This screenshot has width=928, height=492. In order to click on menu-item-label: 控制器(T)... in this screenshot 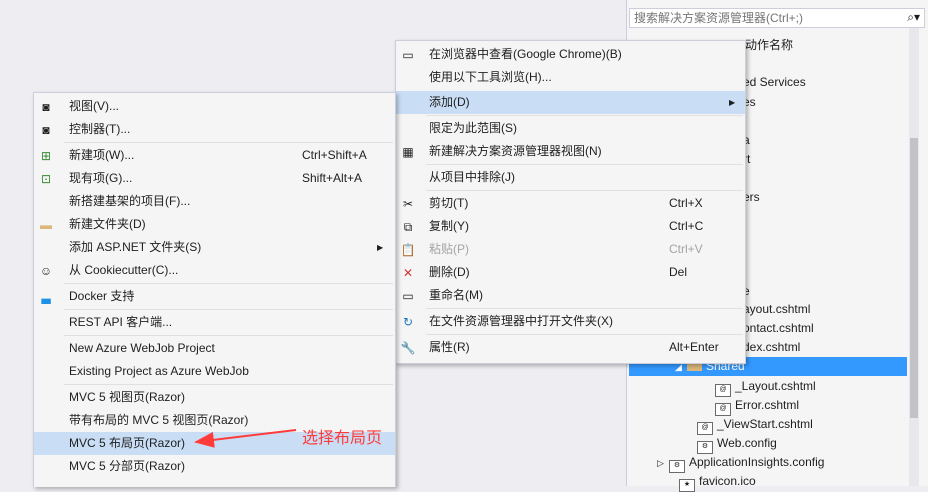, I will do `click(100, 129)`.